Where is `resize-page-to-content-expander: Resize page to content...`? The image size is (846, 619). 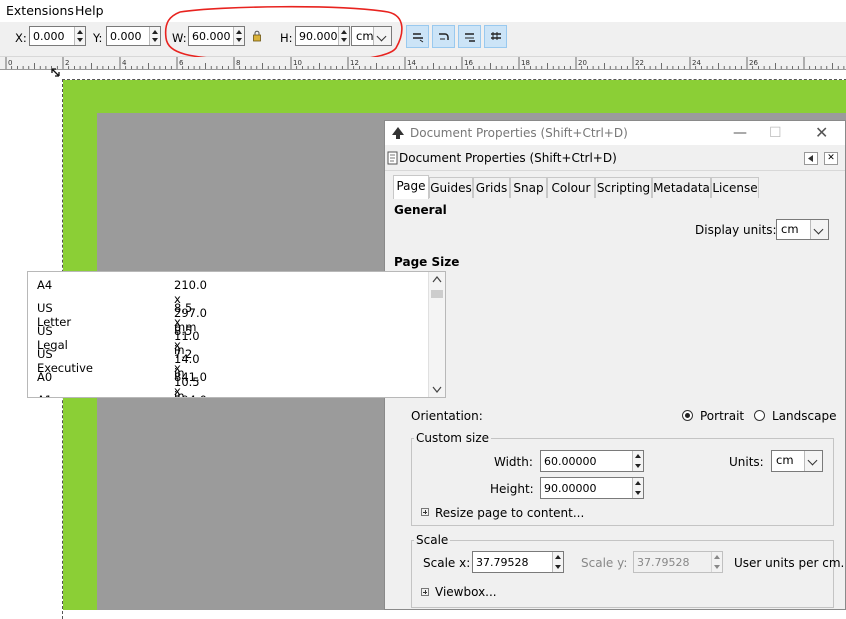
resize-page-to-content-expander: Resize page to content... is located at coordinates (509, 513).